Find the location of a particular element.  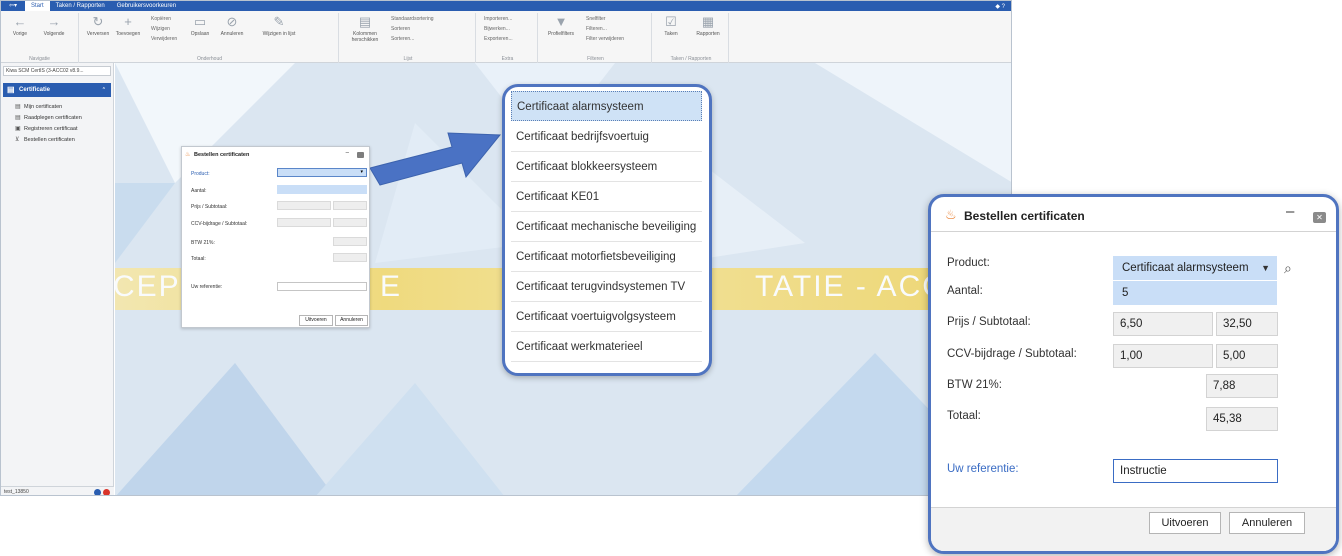

tasks-label: Taken is located at coordinates (671, 34).